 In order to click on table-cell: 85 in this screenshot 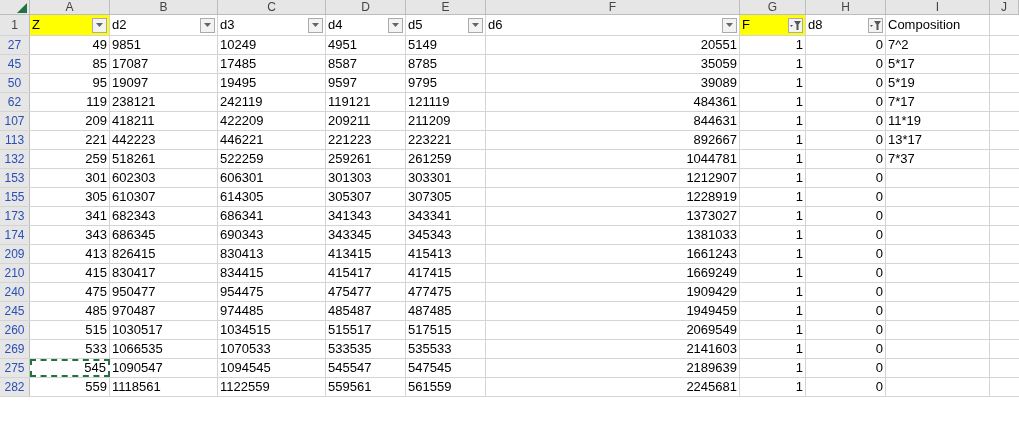, I will do `click(70, 64)`.